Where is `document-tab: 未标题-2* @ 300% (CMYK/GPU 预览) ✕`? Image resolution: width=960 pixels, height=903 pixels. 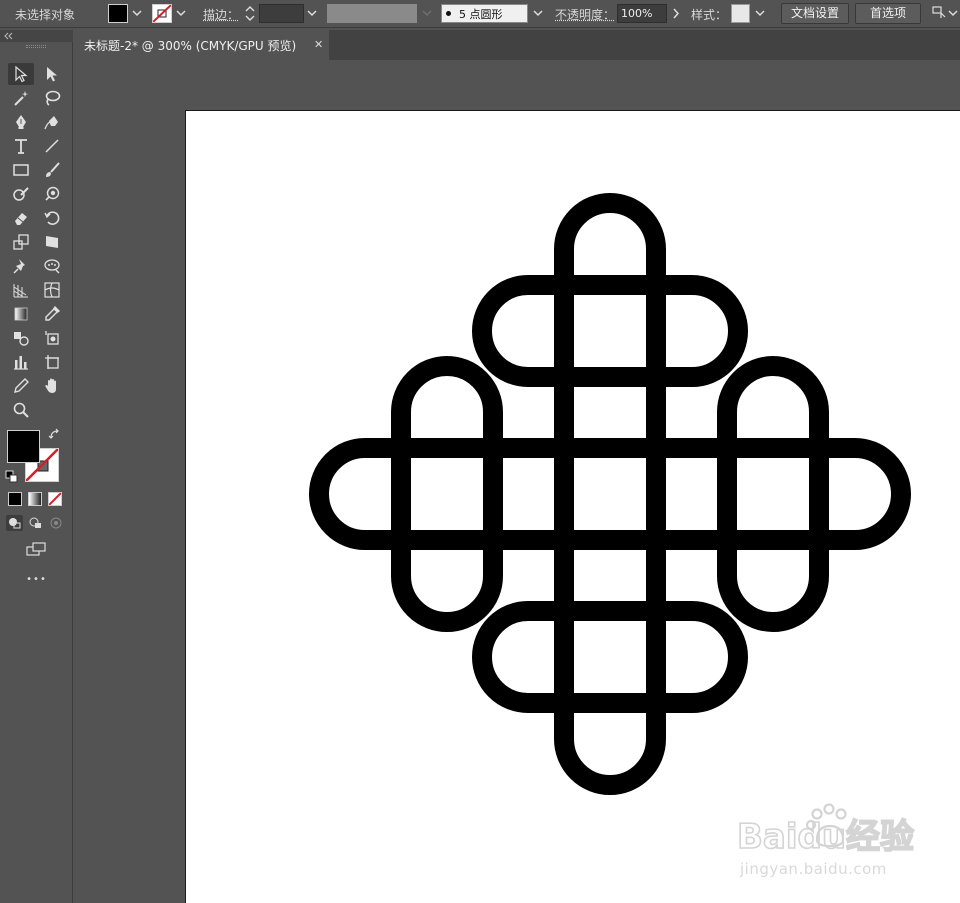
document-tab: 未标题-2* @ 300% (CMYK/GPU 预览) ✕ is located at coordinates (201, 45).